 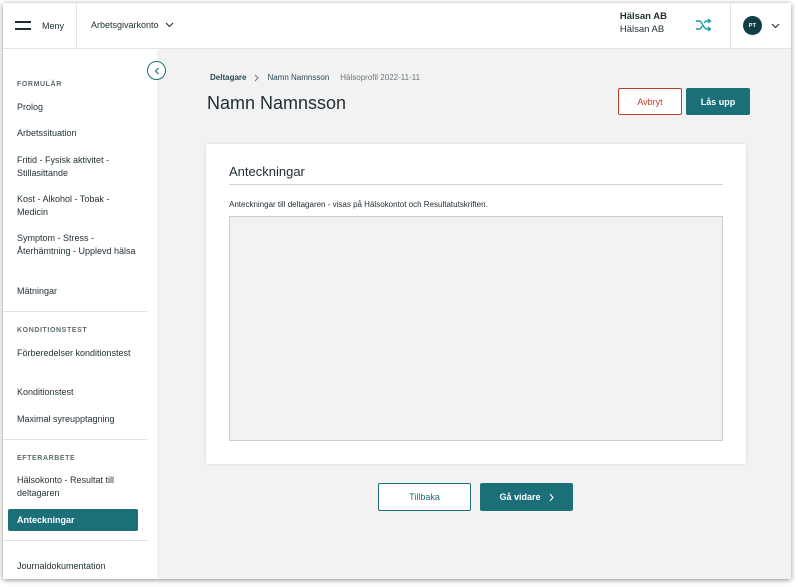 I want to click on back-button: Tillbaka, so click(x=424, y=497).